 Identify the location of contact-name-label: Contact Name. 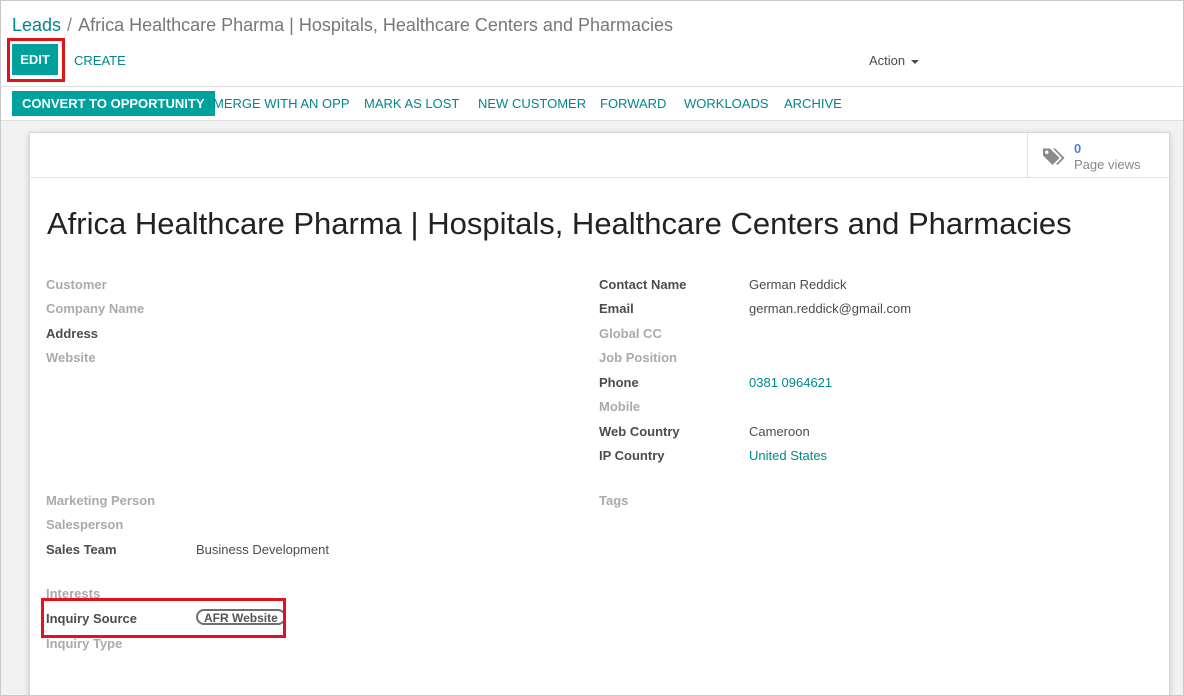
(643, 284).